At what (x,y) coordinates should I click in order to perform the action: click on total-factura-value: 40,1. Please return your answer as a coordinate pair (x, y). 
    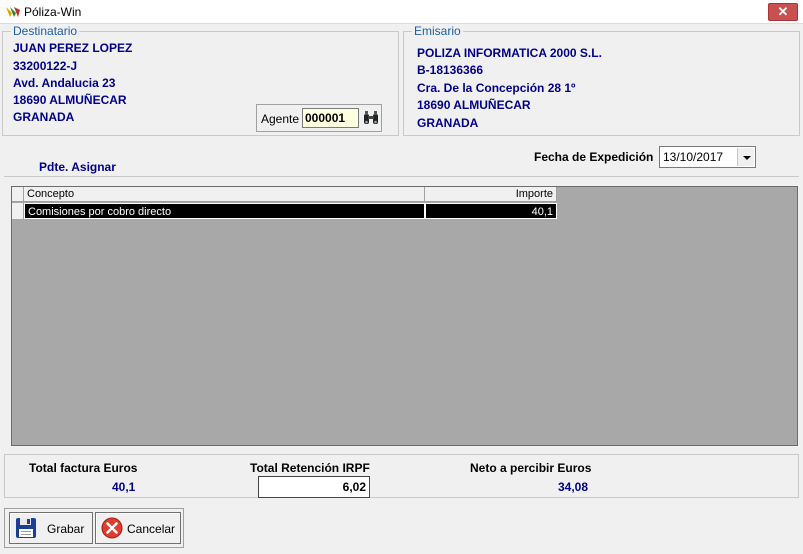
    Looking at the image, I should click on (124, 487).